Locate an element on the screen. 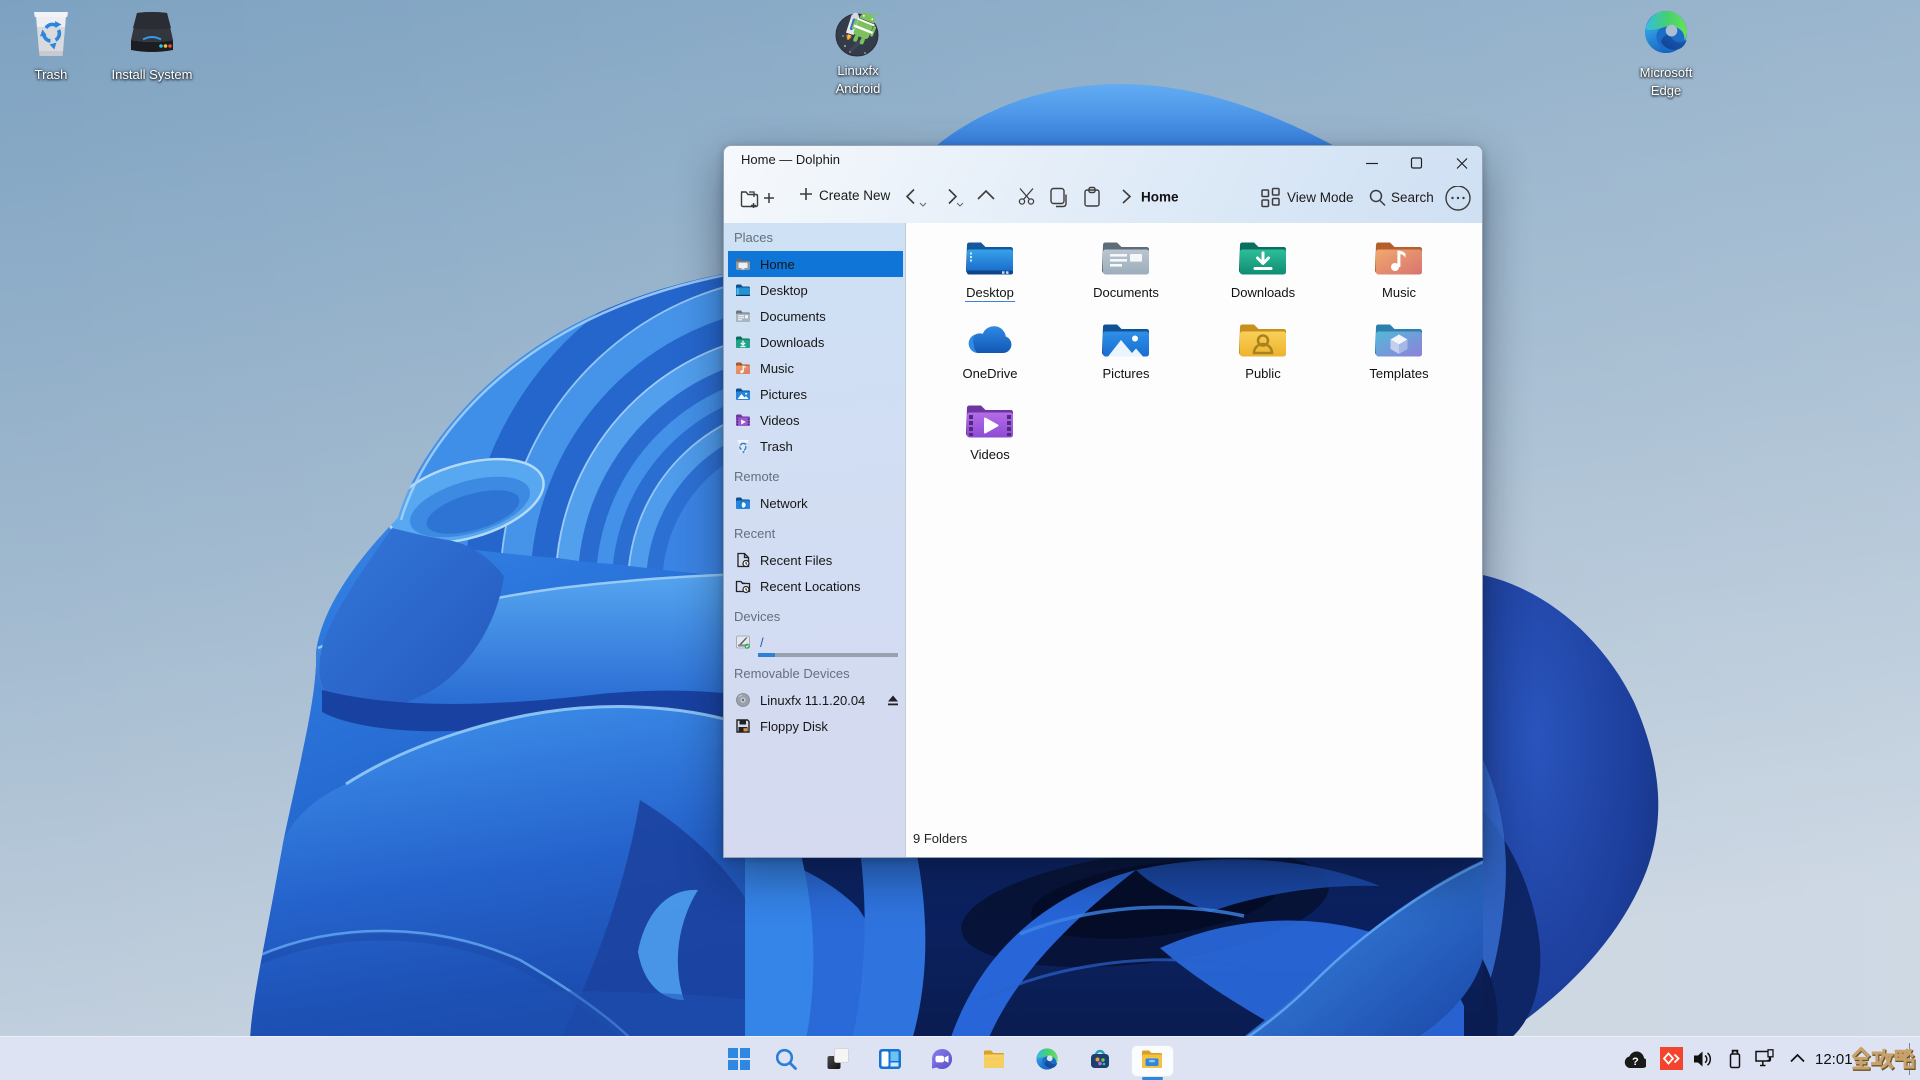  svg-text: Search is located at coordinates (1412, 197).